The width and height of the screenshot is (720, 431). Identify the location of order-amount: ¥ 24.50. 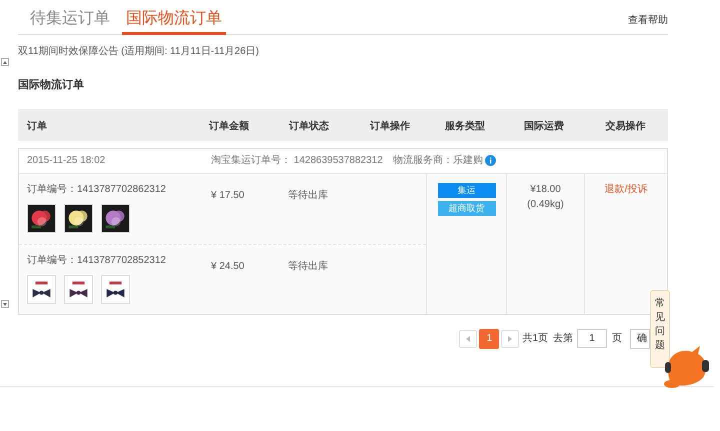
(227, 266).